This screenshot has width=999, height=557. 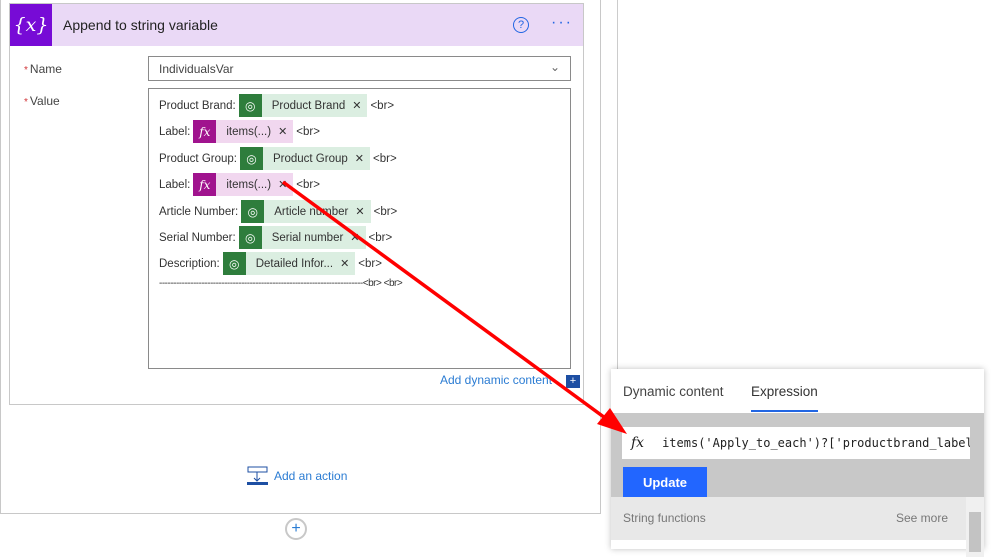 I want to click on more-options-icon: ···, so click(x=562, y=23).